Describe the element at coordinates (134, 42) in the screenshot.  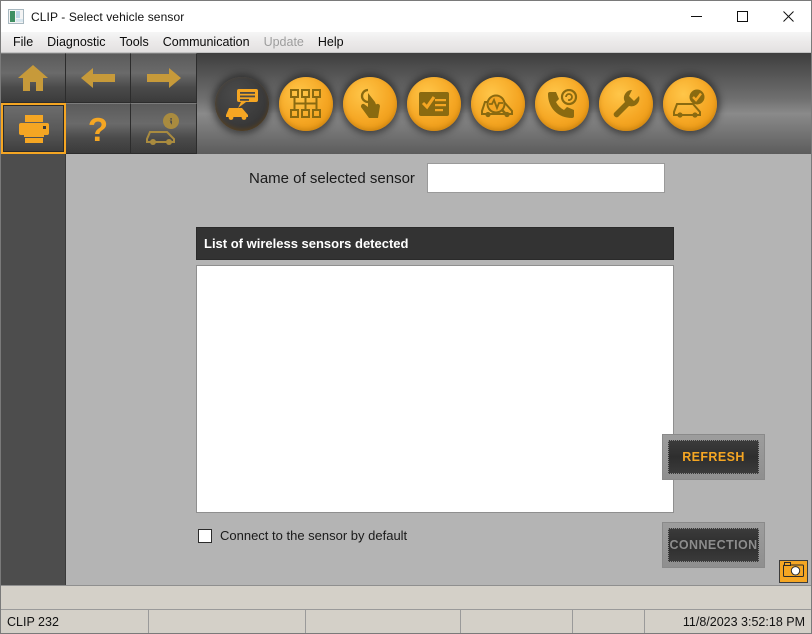
I see `menu-item-tools: Tools` at that location.